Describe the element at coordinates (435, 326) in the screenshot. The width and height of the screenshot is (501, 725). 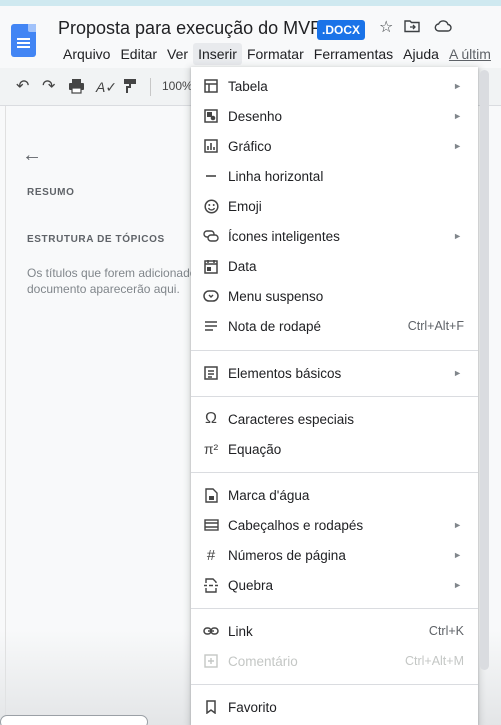
I see `menu-item-shortcut: Ctrl+Alt+F` at that location.